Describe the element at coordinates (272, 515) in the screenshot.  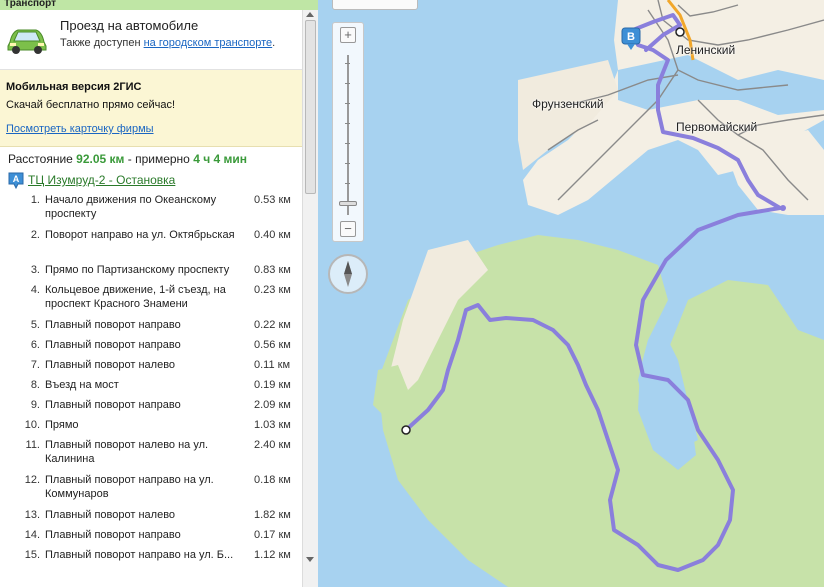
I see `step-distance: 1.82 км` at that location.